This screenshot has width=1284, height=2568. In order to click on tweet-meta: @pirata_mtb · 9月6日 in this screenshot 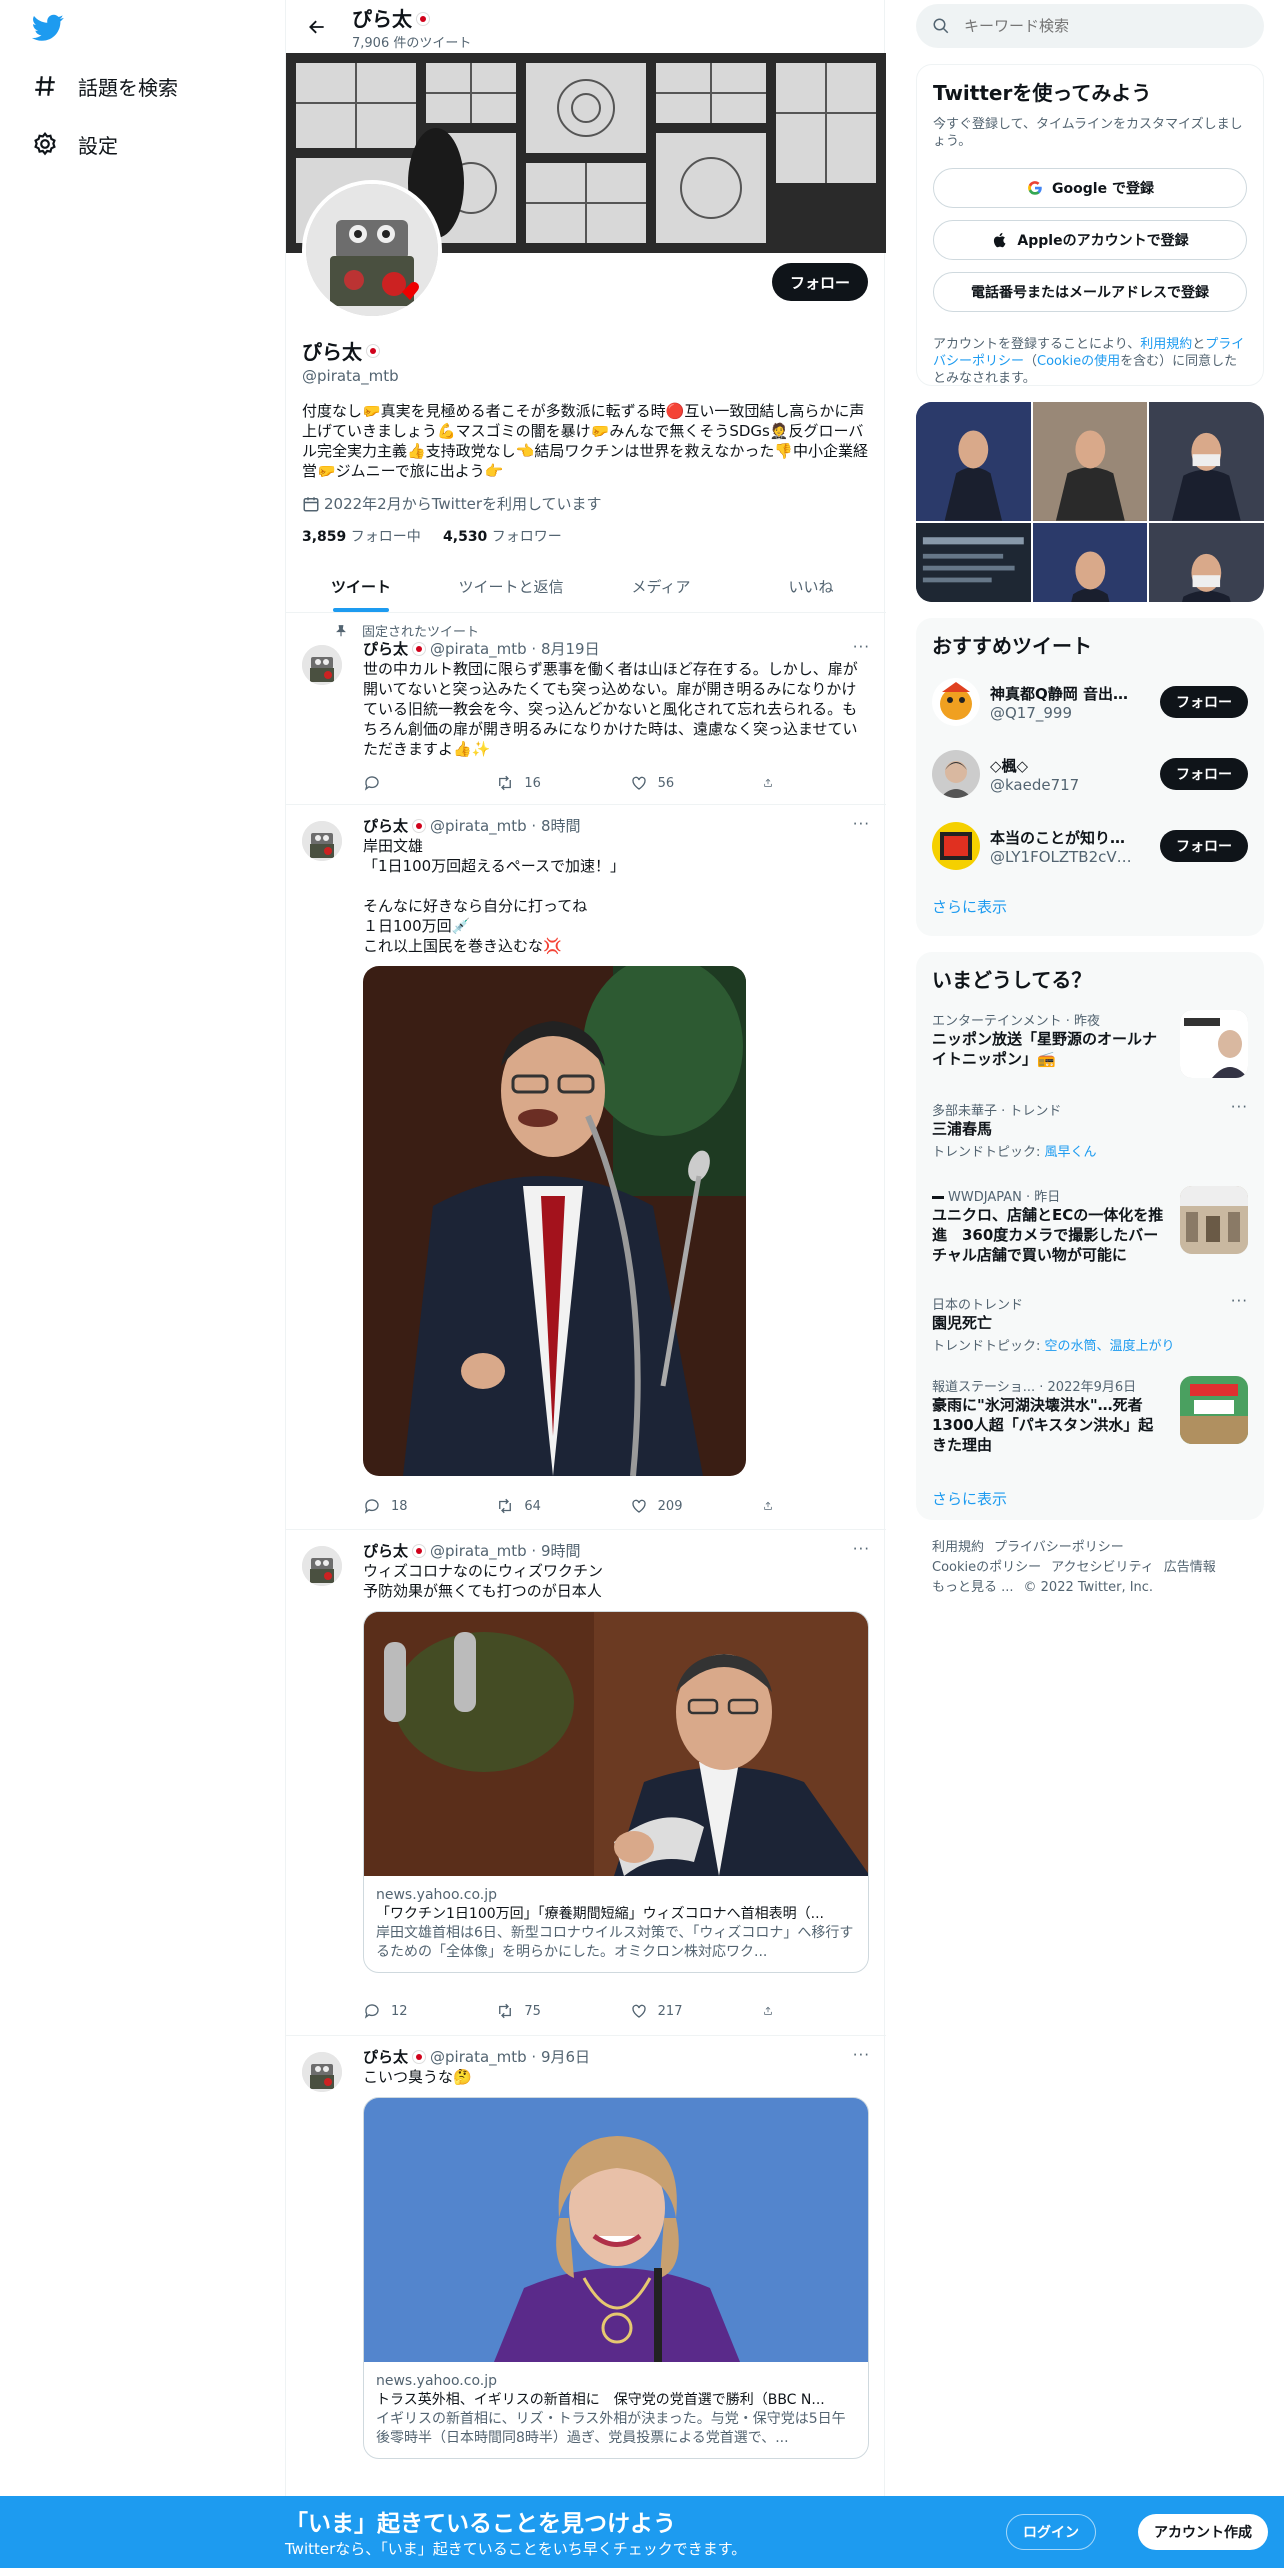, I will do `click(510, 2056)`.